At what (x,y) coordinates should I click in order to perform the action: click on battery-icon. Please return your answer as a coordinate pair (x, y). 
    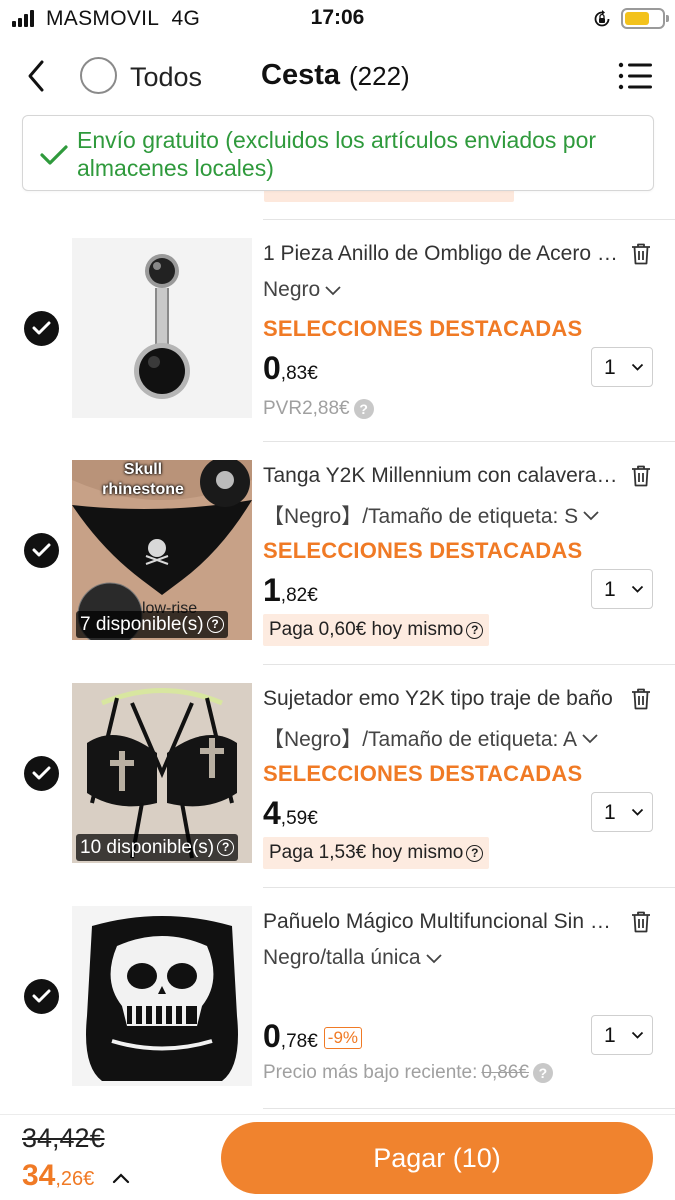
    Looking at the image, I should click on (645, 18).